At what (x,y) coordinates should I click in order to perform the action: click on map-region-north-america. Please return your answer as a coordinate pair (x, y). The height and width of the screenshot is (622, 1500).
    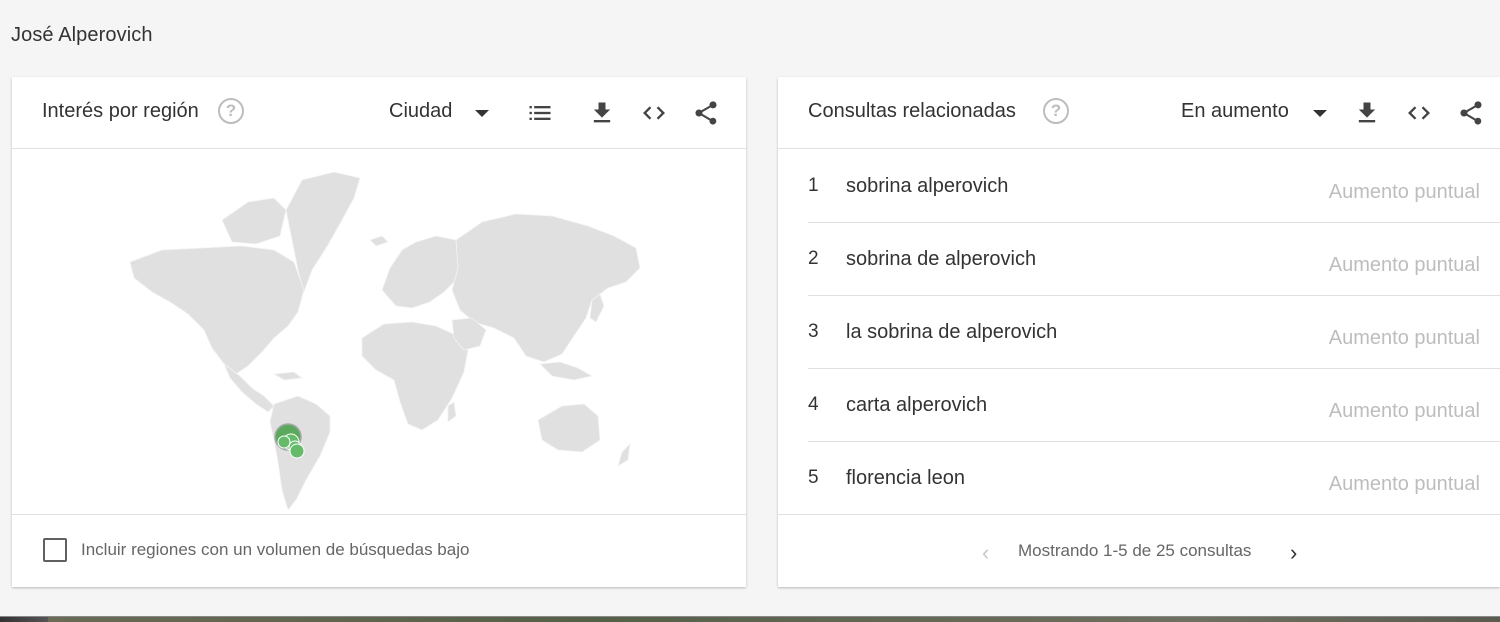
    Looking at the image, I should click on (217, 310).